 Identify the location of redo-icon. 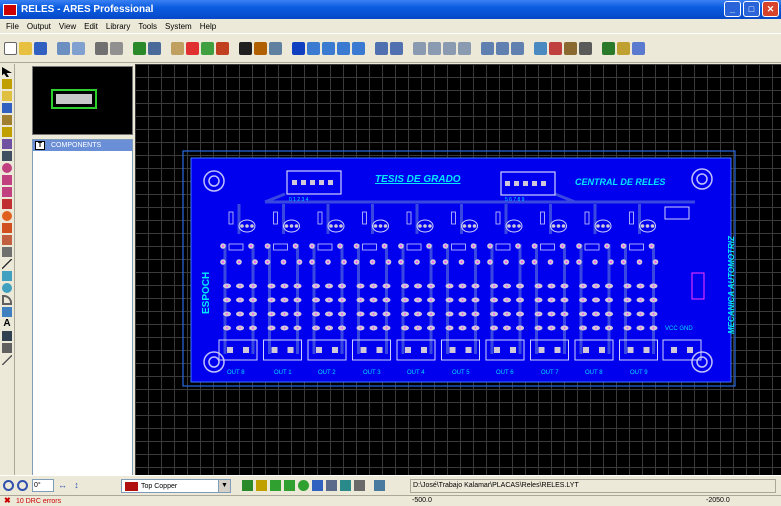
(396, 48).